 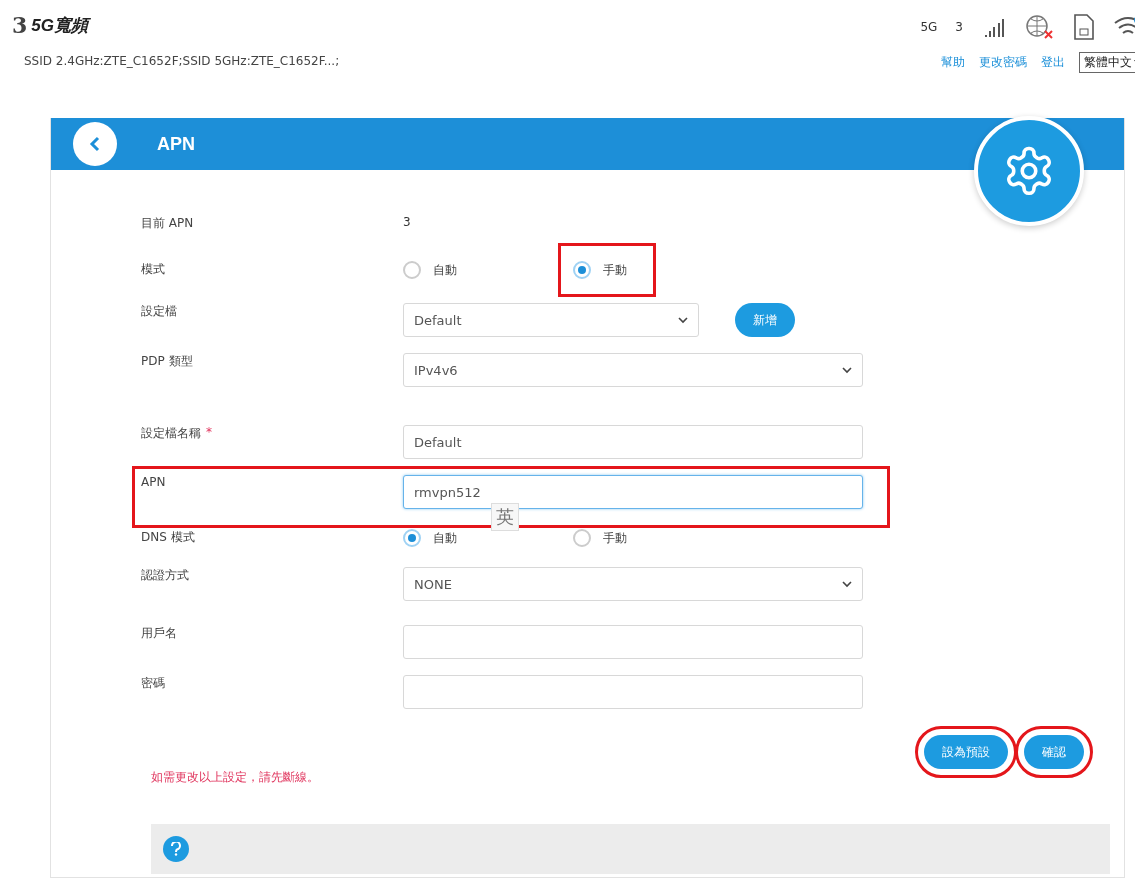 What do you see at coordinates (165, 575) in the screenshot?
I see `field-label: 認證方式` at bounding box center [165, 575].